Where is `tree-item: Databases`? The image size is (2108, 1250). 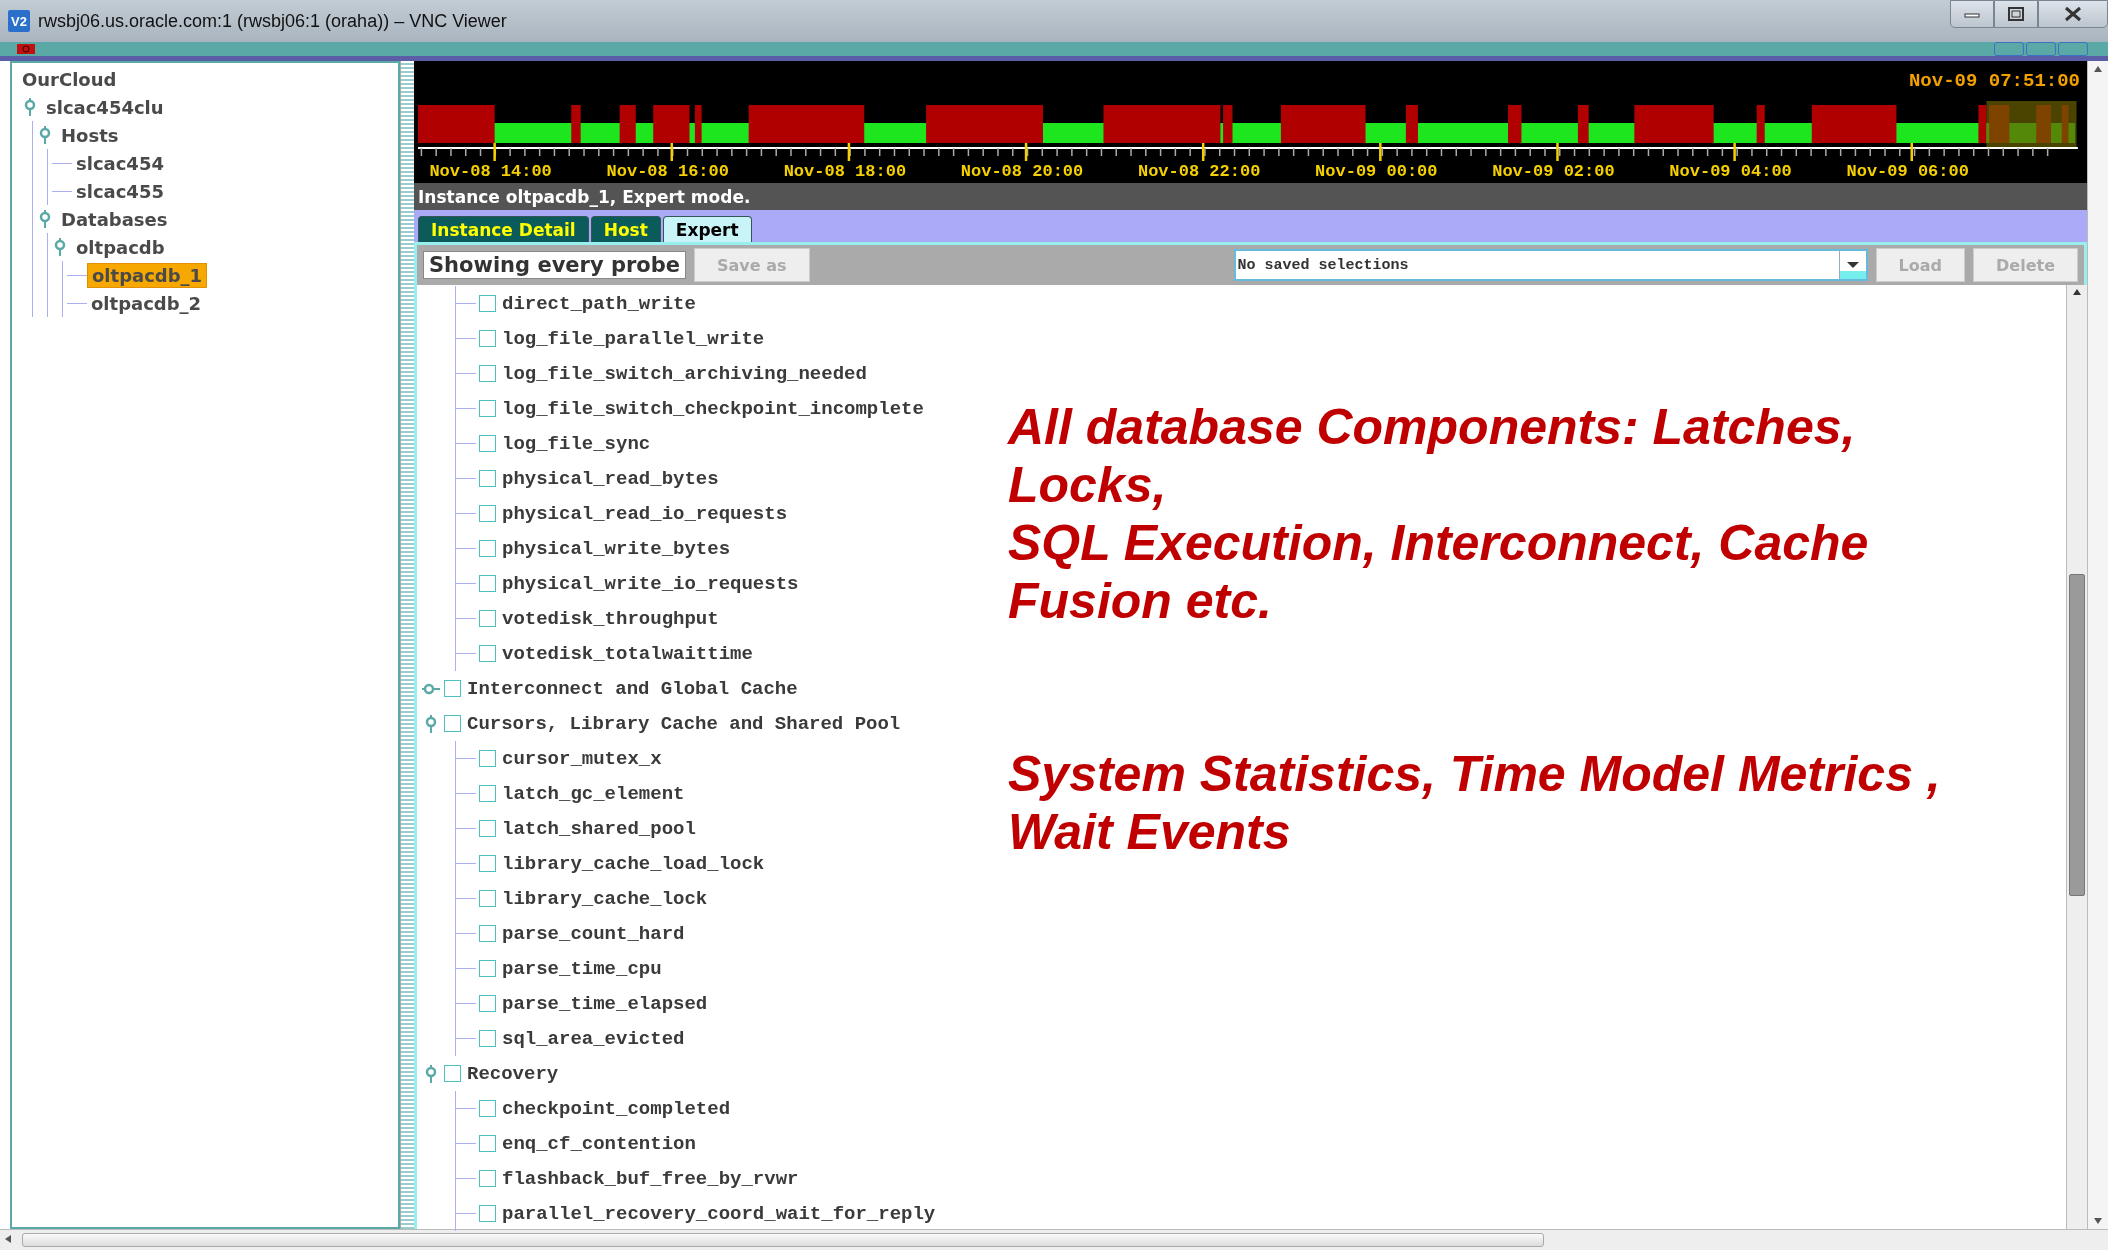
tree-item: Databases is located at coordinates (114, 219).